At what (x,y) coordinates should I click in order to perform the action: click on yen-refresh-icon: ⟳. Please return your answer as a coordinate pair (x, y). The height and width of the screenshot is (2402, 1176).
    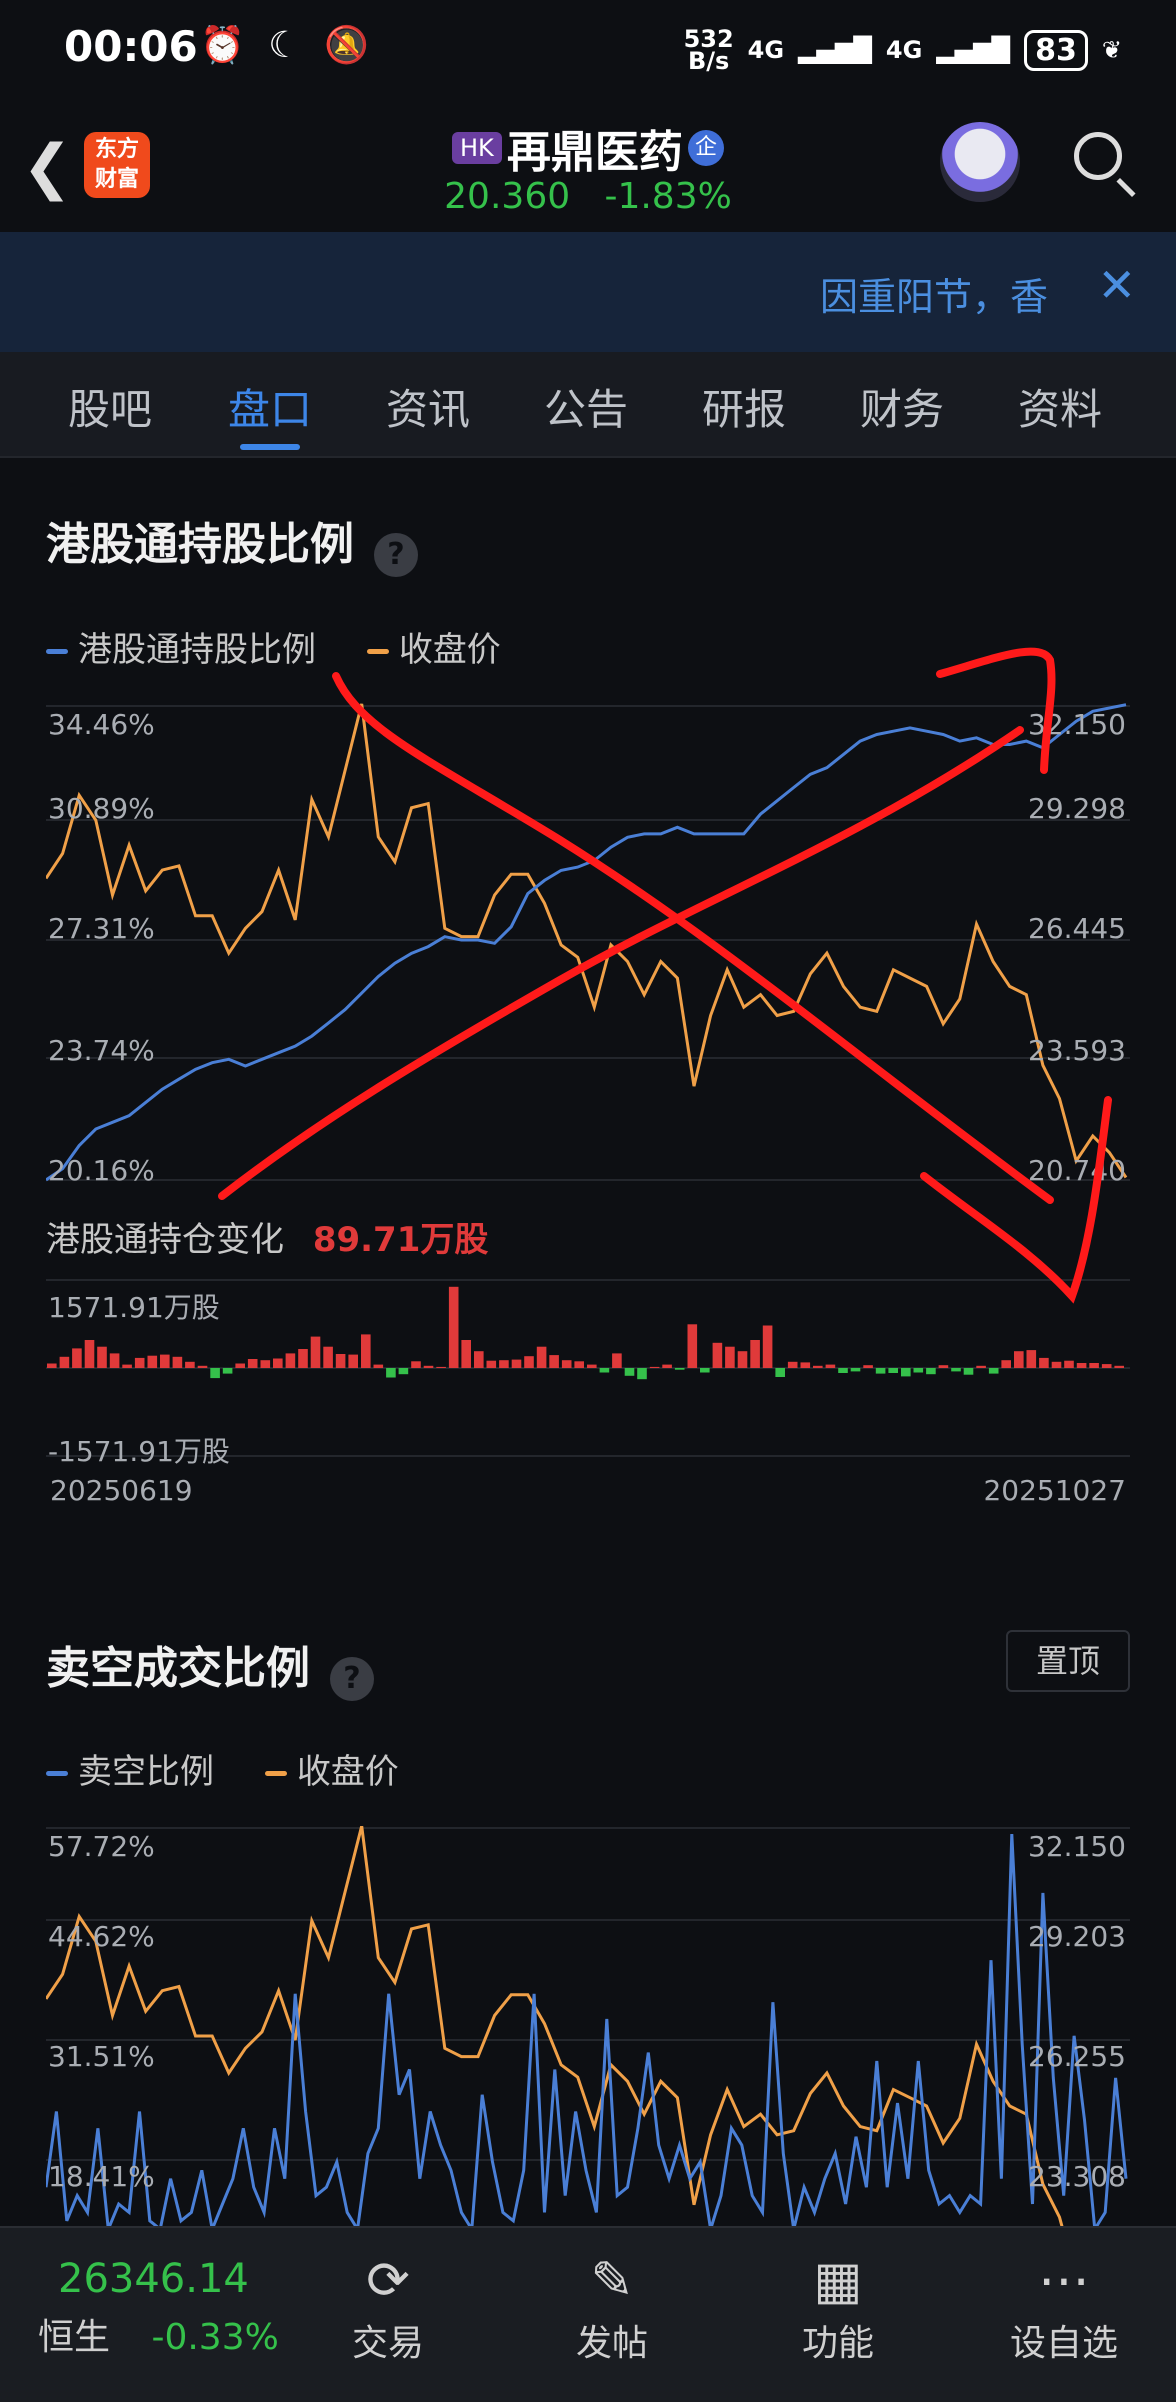
    Looking at the image, I should click on (388, 2281).